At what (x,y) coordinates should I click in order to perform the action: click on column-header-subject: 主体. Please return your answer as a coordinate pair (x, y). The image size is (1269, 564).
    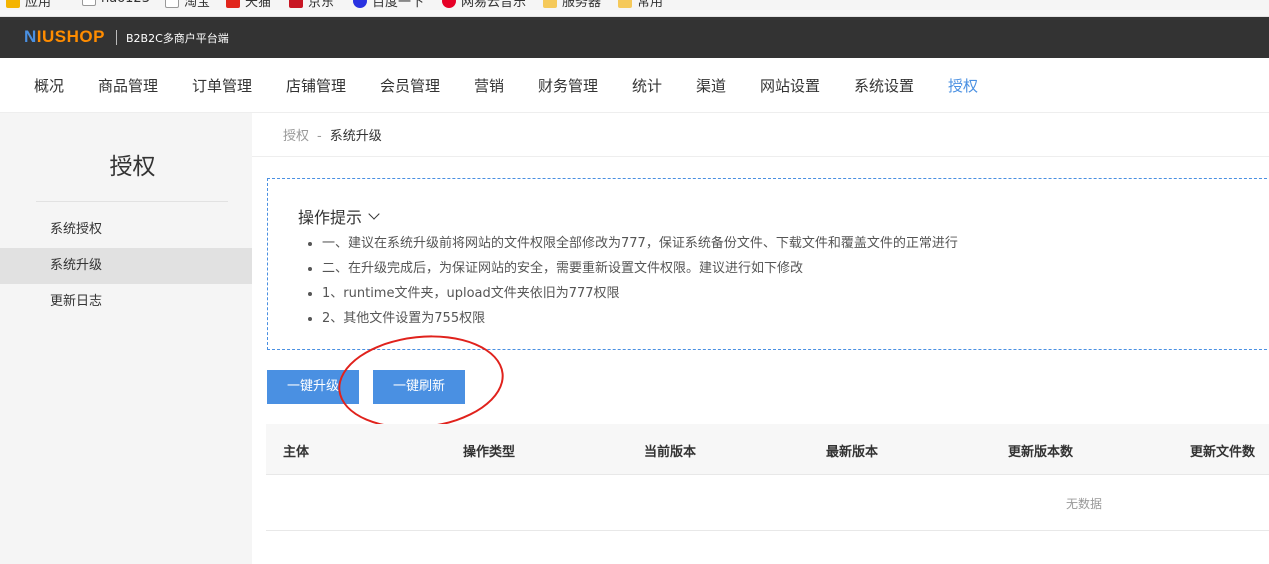
    Looking at the image, I should click on (296, 452).